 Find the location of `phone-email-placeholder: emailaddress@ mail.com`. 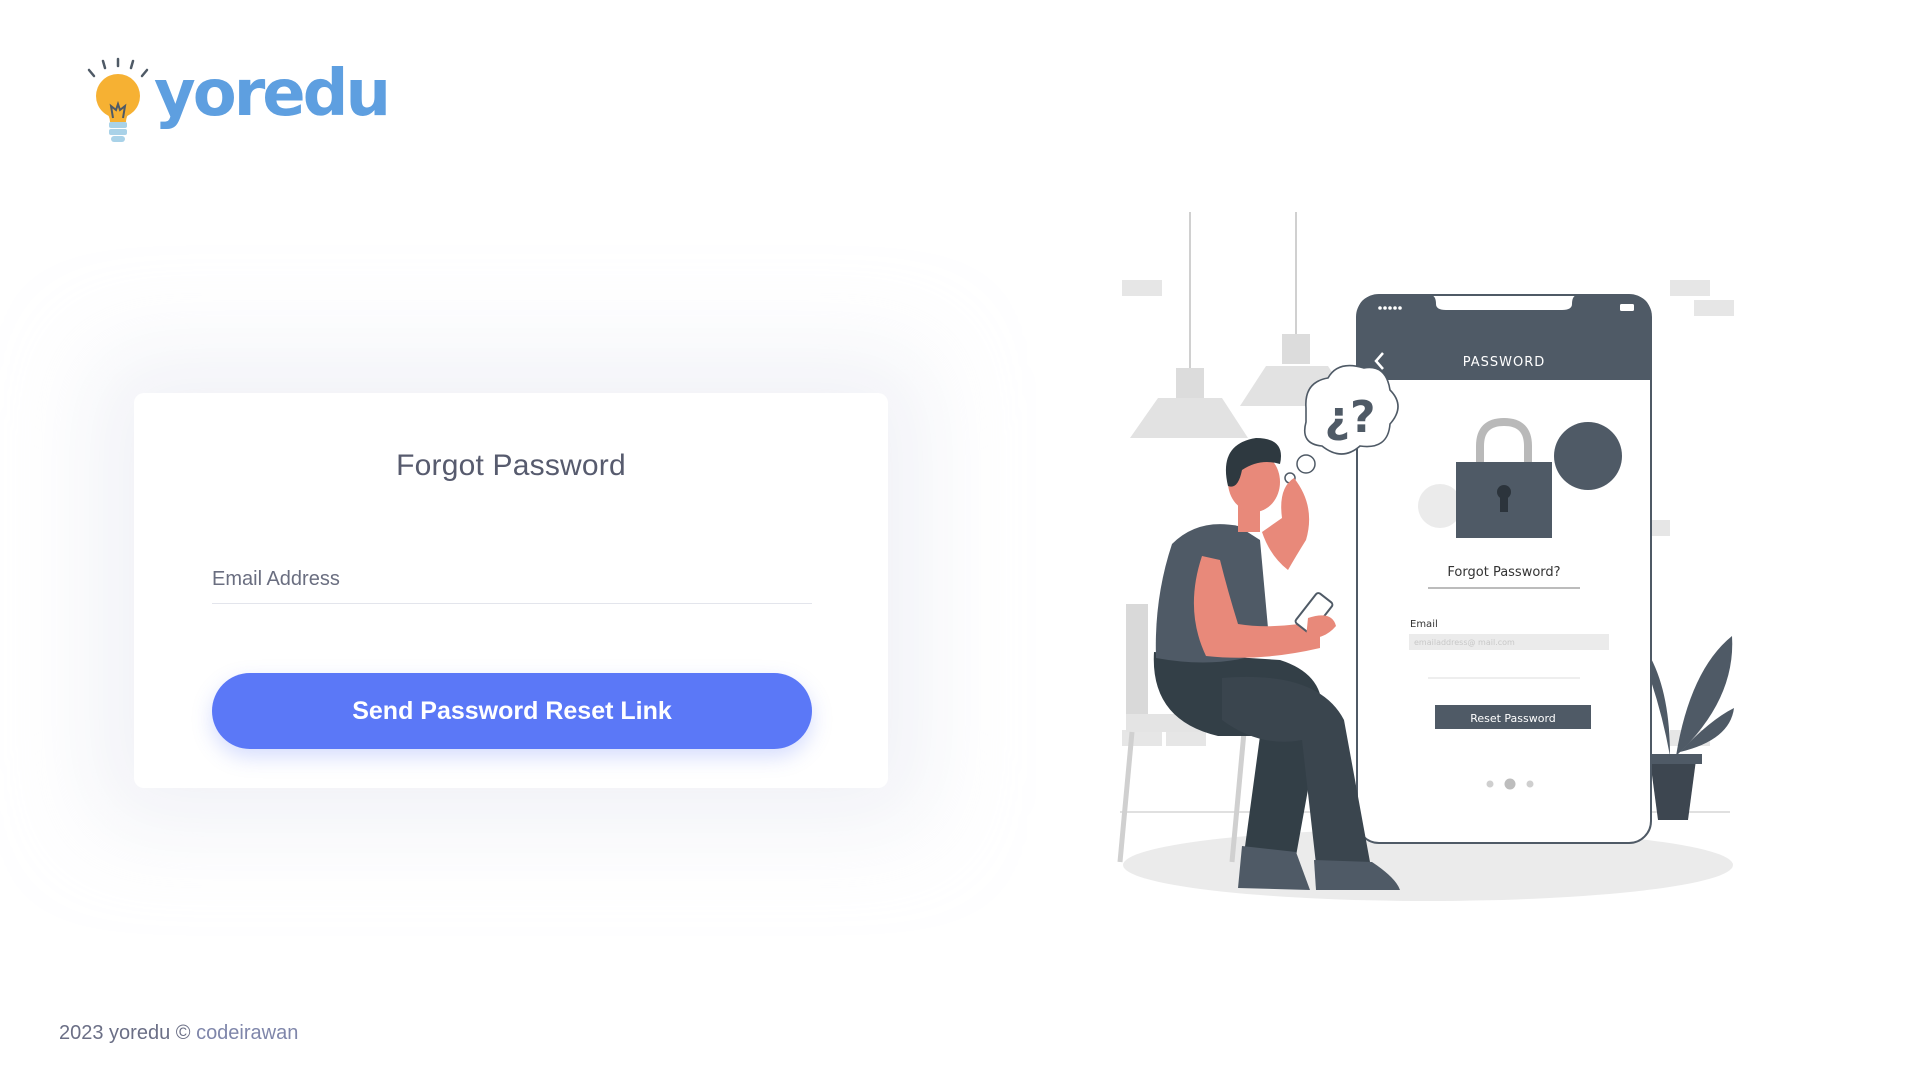

phone-email-placeholder: emailaddress@ mail.com is located at coordinates (1464, 642).